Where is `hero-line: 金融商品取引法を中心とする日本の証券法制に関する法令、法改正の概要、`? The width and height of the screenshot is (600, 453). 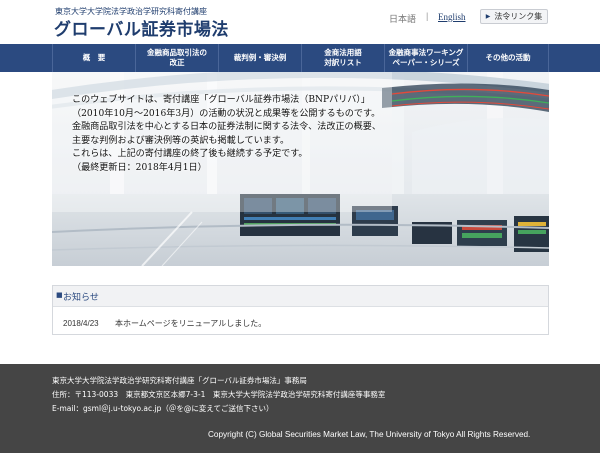 hero-line: 金融商品取引法を中心とする日本の証券法制に関する法令、法改正の概要、 is located at coordinates (226, 127).